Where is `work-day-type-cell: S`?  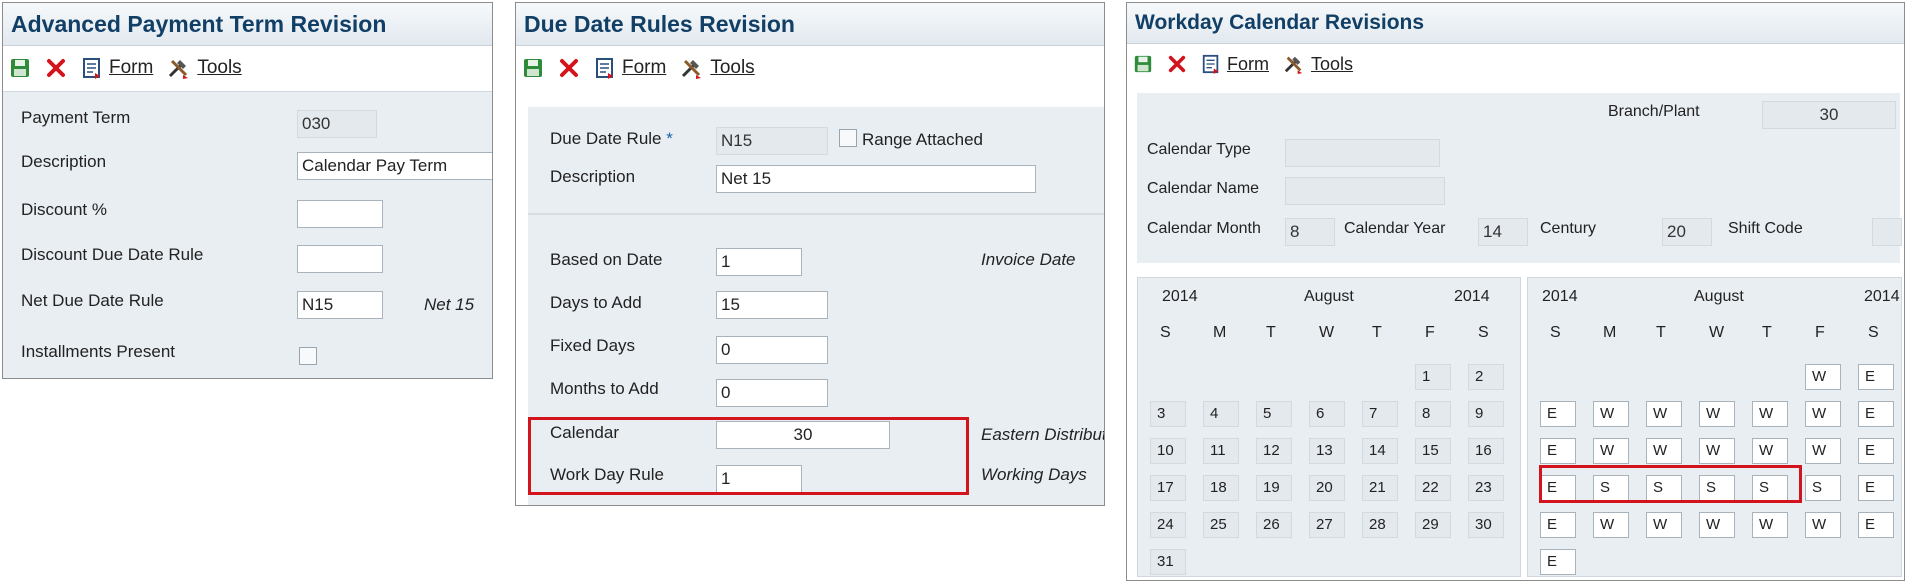 work-day-type-cell: S is located at coordinates (1823, 488).